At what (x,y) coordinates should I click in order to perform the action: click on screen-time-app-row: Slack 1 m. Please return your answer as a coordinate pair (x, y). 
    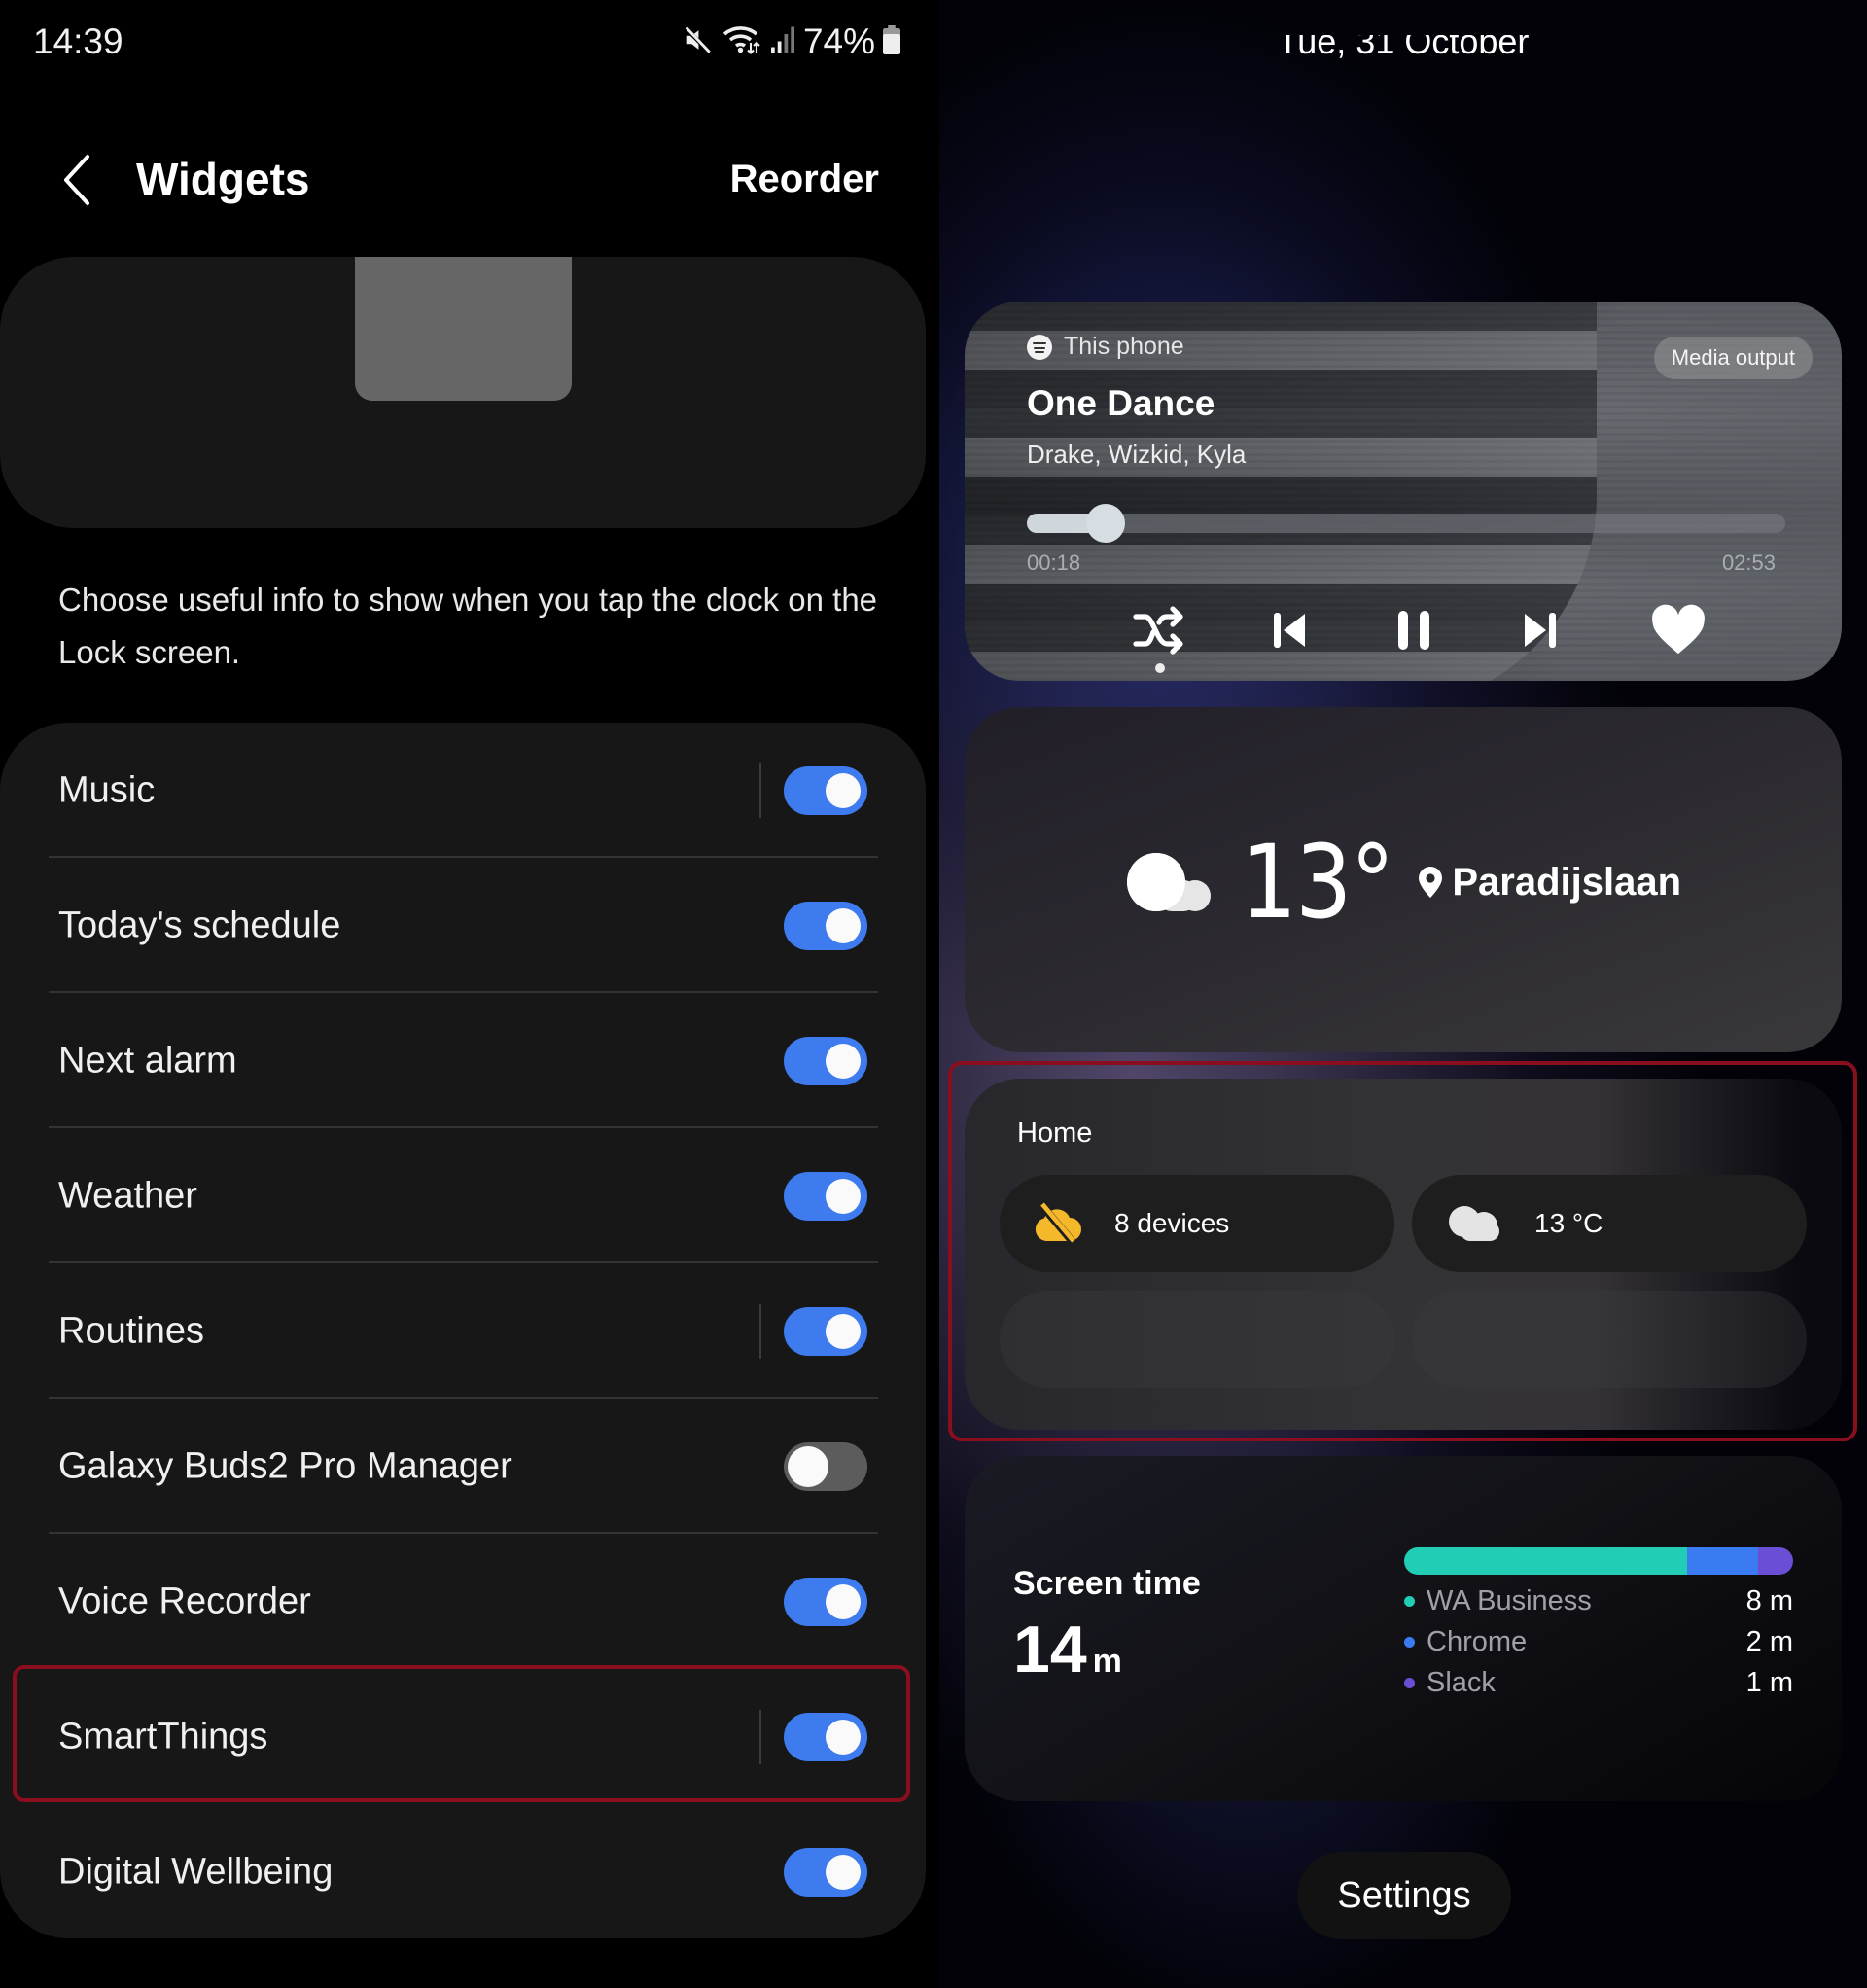
    Looking at the image, I should click on (1598, 1682).